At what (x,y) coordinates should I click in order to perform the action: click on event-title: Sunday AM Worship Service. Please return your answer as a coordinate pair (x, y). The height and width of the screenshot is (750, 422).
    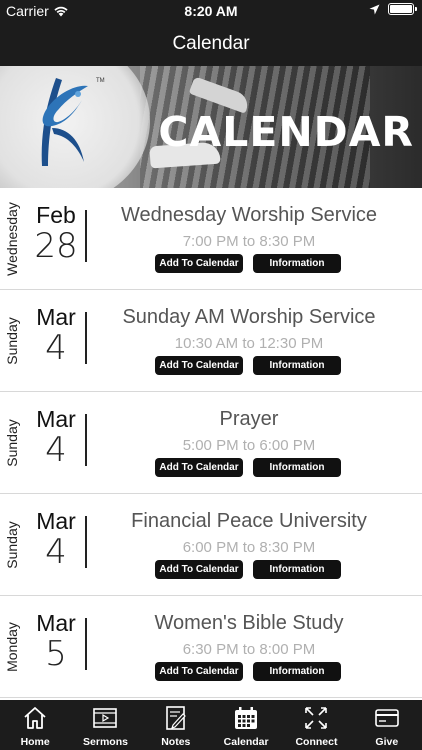
    Looking at the image, I should click on (249, 317).